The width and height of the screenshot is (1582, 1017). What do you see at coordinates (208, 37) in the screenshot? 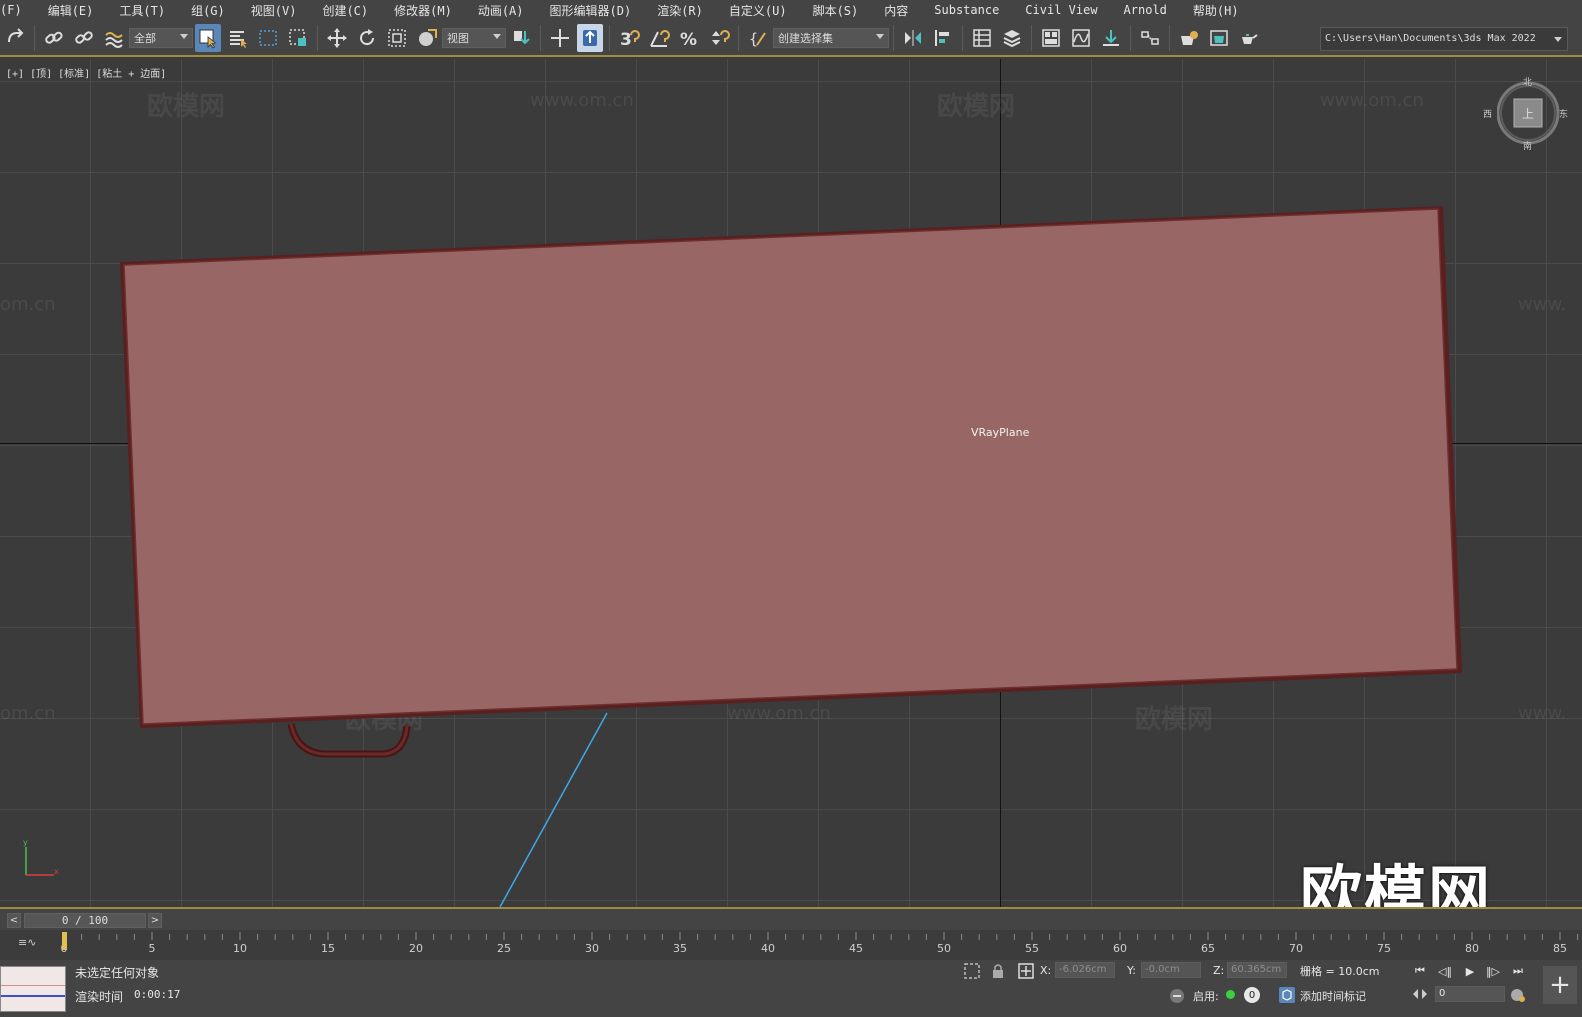
I see `select-object-button` at bounding box center [208, 37].